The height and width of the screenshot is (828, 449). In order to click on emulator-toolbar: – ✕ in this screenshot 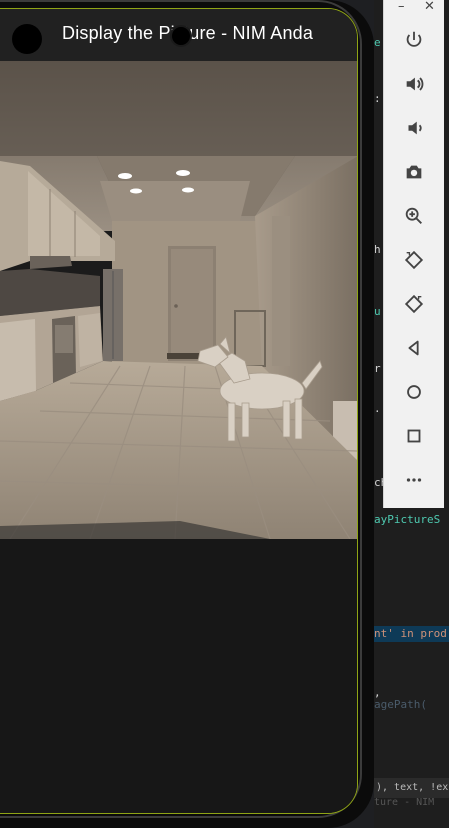, I will do `click(413, 254)`.